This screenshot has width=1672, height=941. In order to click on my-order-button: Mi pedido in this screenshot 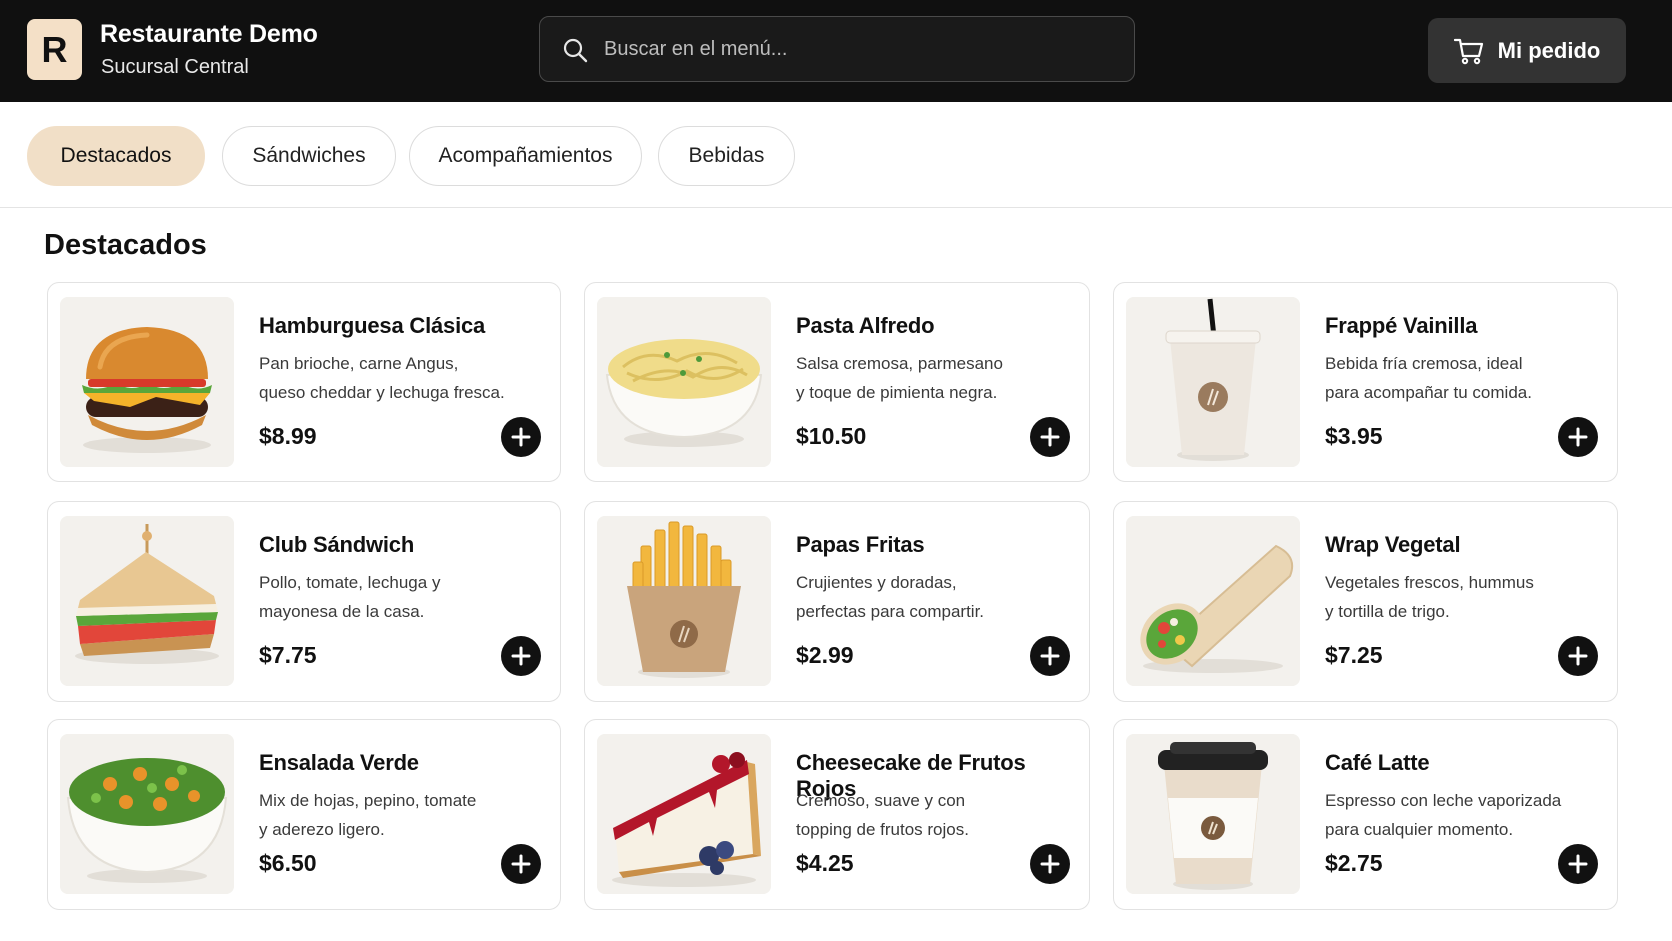, I will do `click(1527, 50)`.